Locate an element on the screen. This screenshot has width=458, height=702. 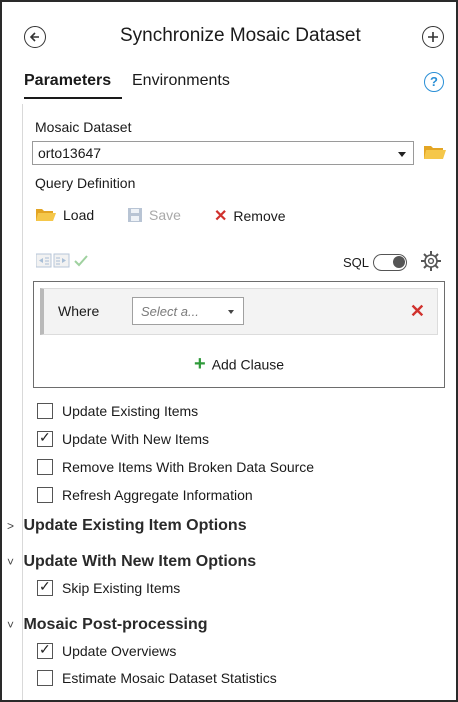
section-update-new-options: ˅ Update With New Item Options is located at coordinates (131, 562).